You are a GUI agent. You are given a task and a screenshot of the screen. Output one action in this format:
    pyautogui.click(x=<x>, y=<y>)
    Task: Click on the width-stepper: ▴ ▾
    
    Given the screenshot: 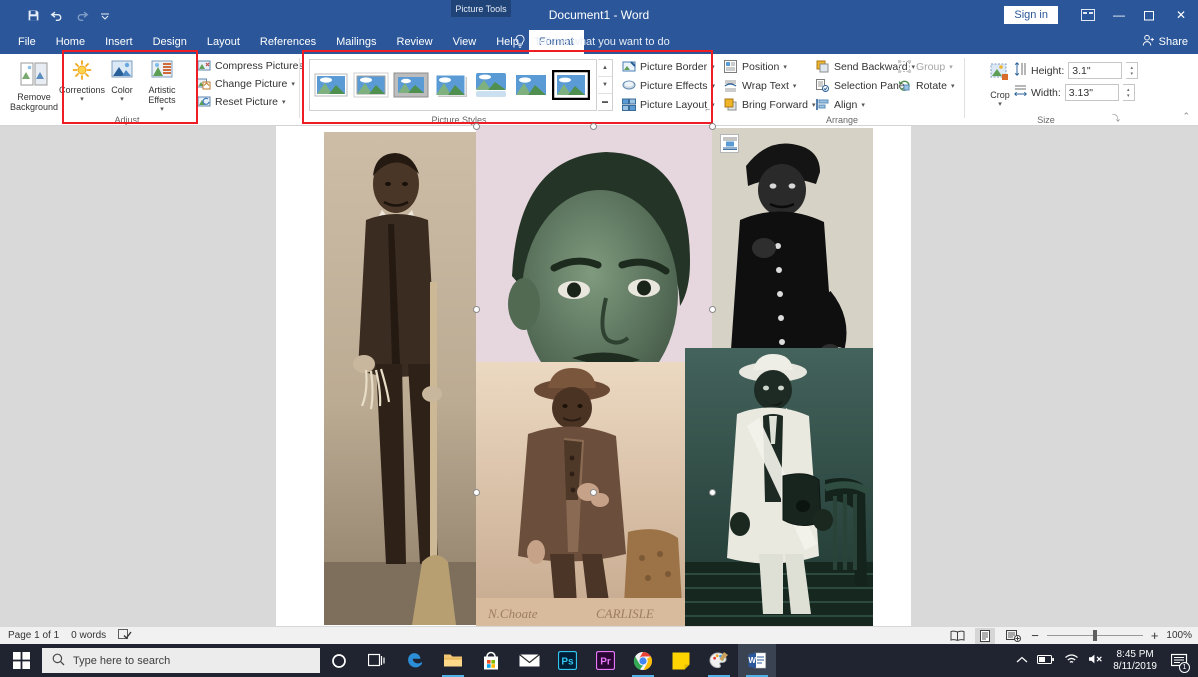 What is the action you would take?
    pyautogui.click(x=1128, y=92)
    